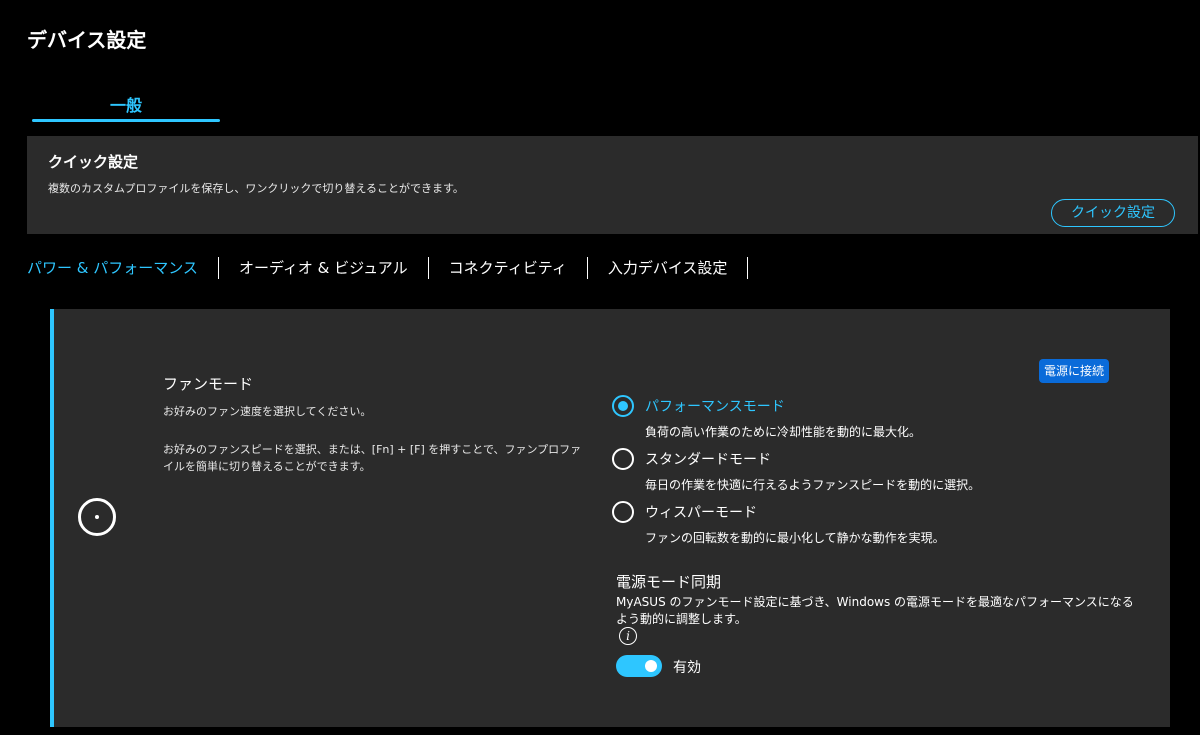 The image size is (1200, 735). I want to click on option-label: パフォーマンスモード, so click(715, 407).